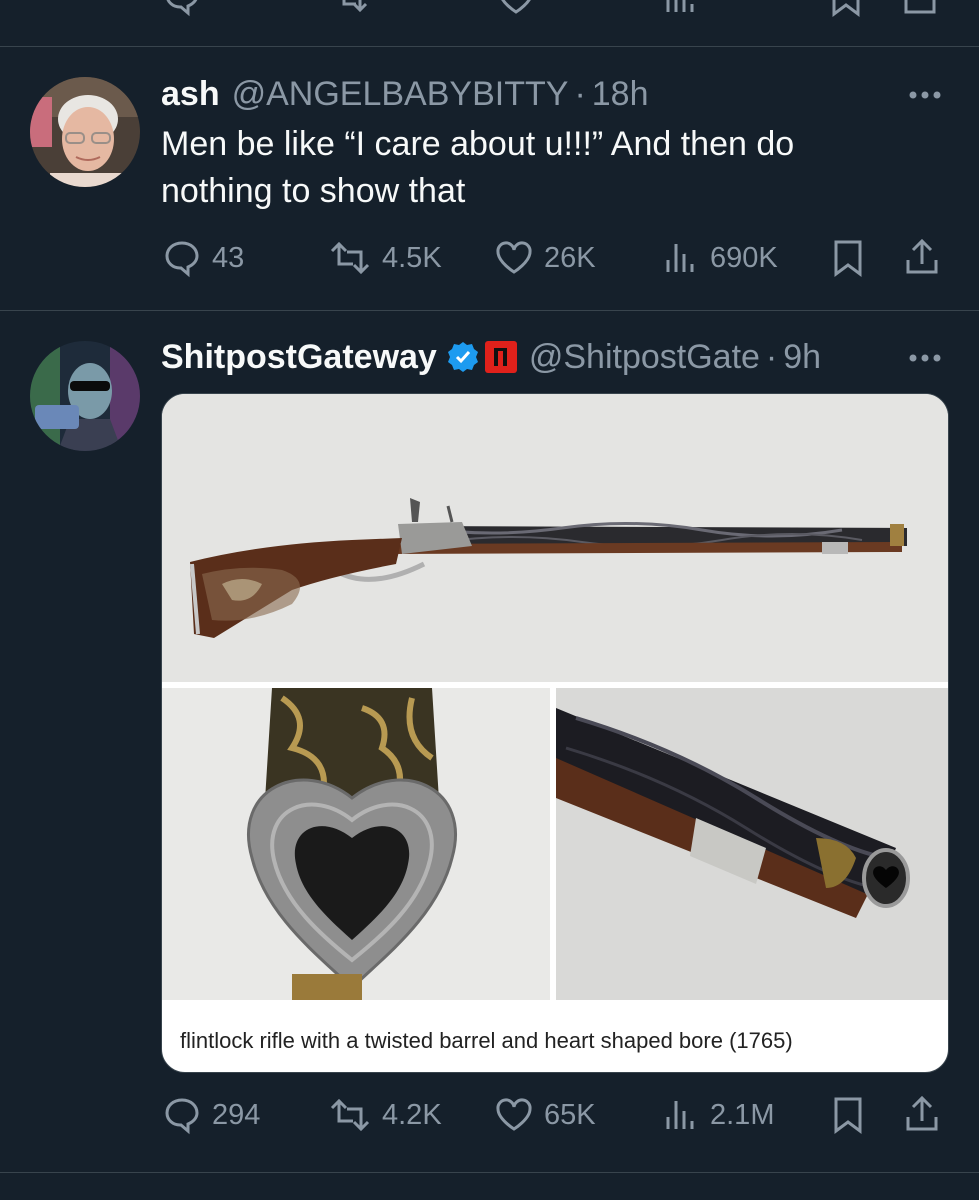 This screenshot has width=979, height=1200. Describe the element at coordinates (733, 813) in the screenshot. I see `barrel-muzzle-icon` at that location.